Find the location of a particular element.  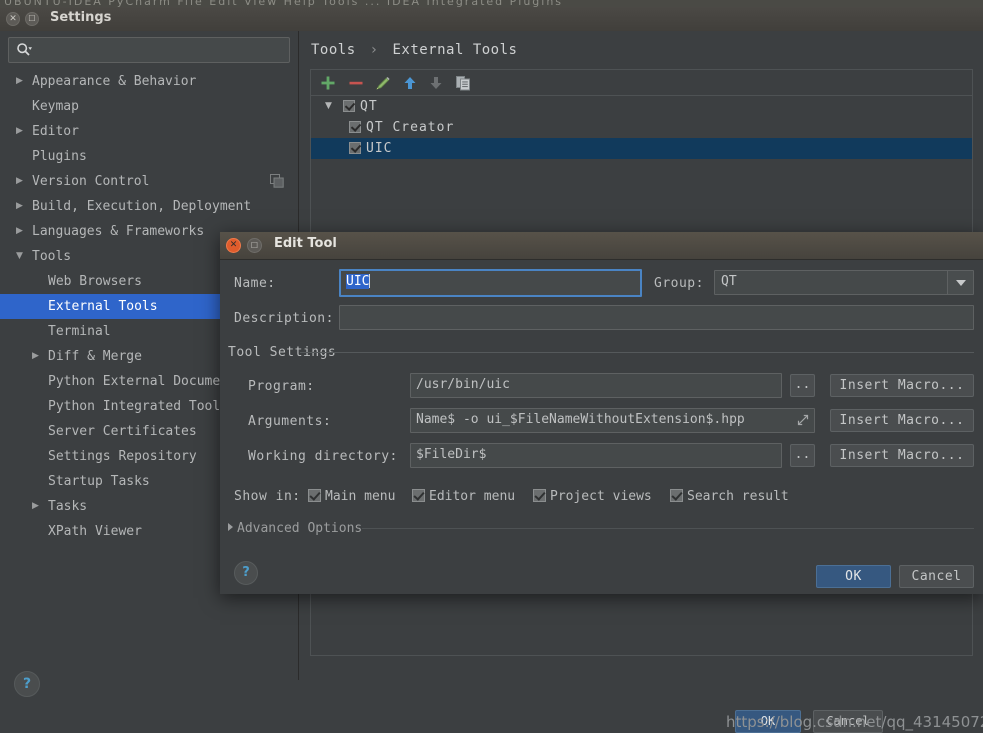

edit-button is located at coordinates (383, 83).